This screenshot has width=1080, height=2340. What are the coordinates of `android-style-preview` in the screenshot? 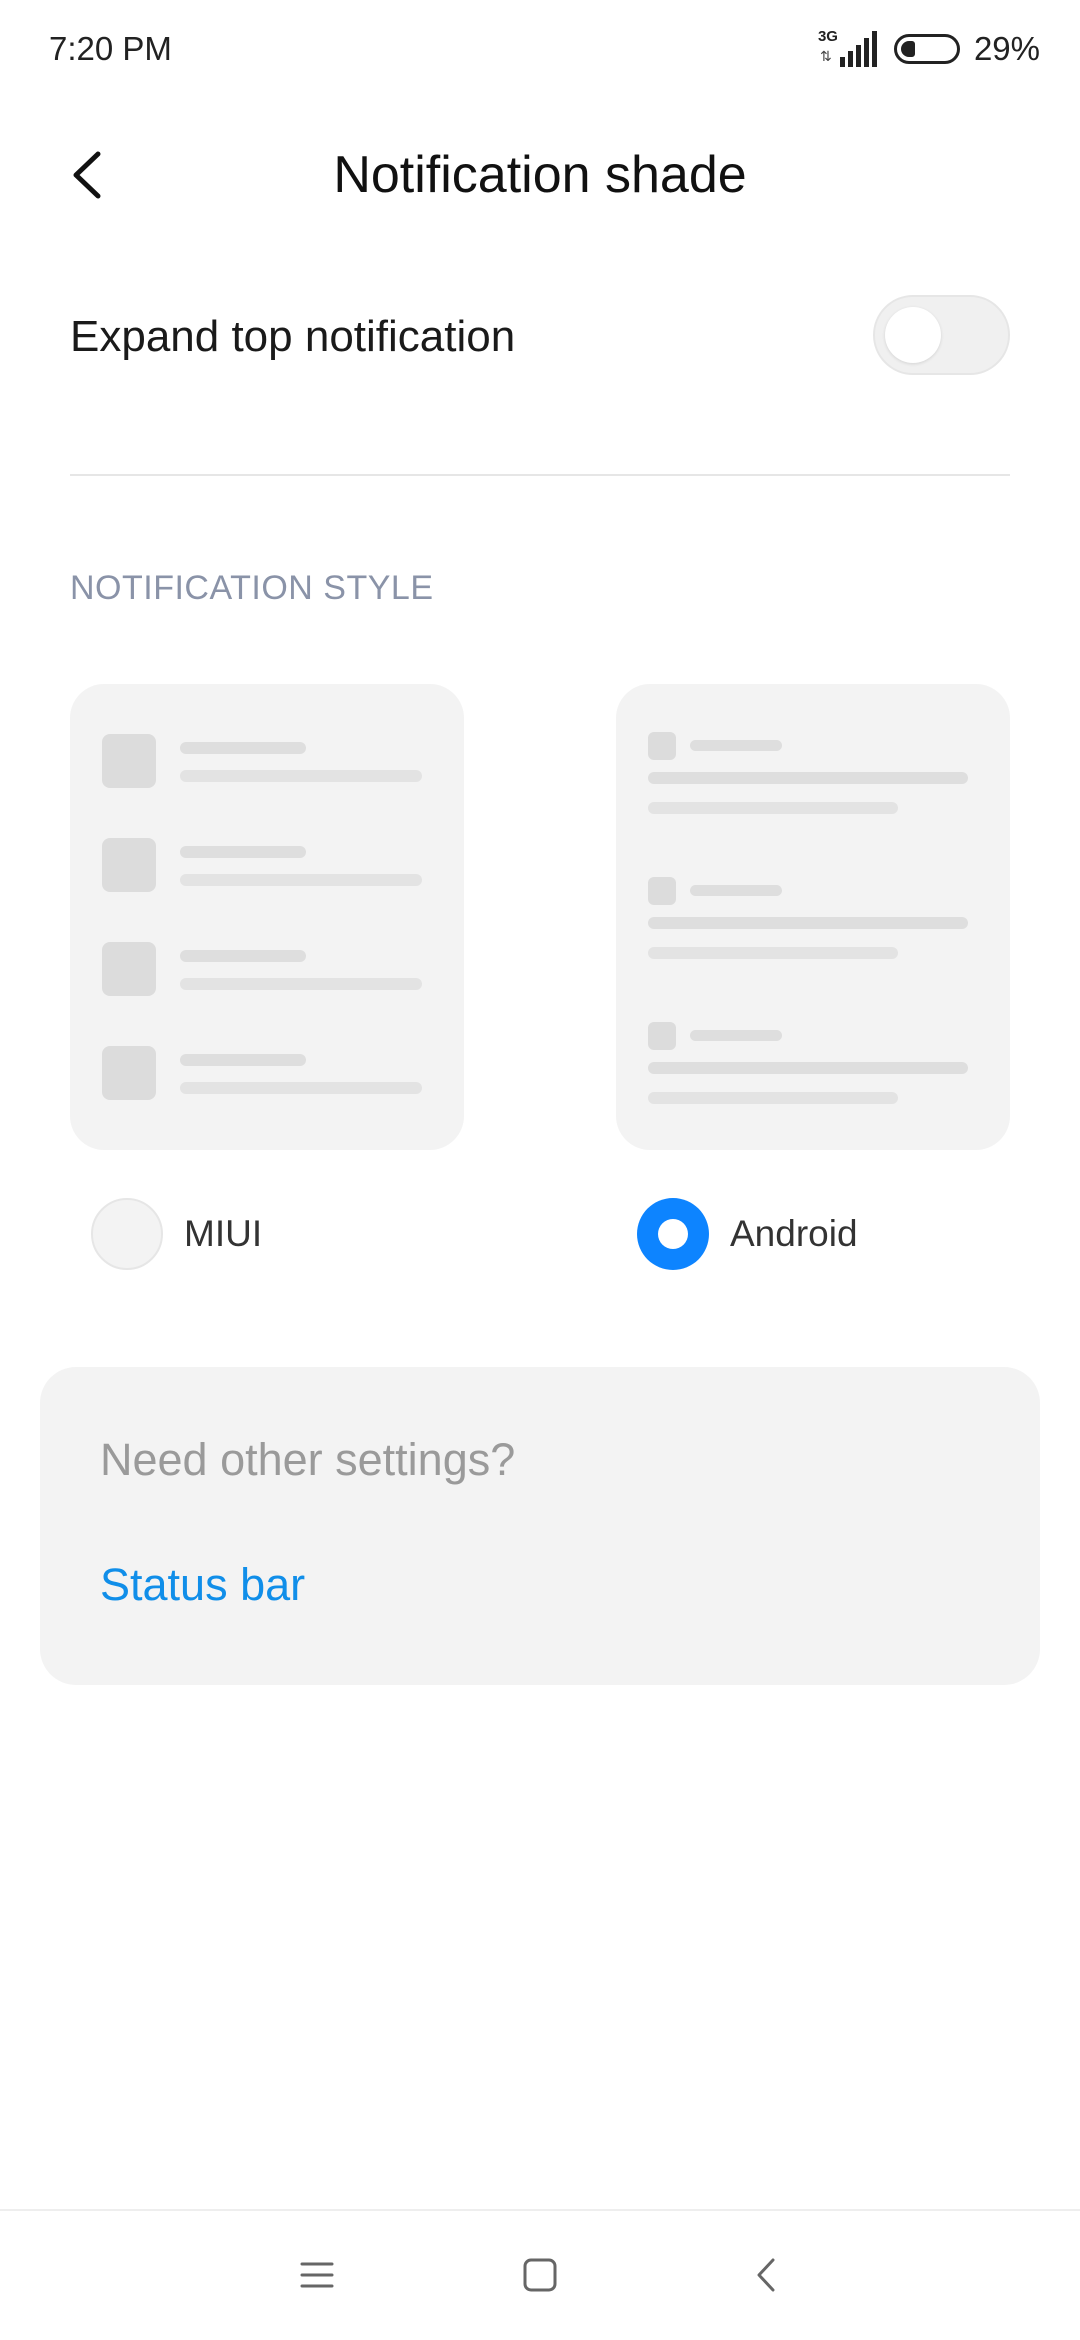 It's located at (813, 917).